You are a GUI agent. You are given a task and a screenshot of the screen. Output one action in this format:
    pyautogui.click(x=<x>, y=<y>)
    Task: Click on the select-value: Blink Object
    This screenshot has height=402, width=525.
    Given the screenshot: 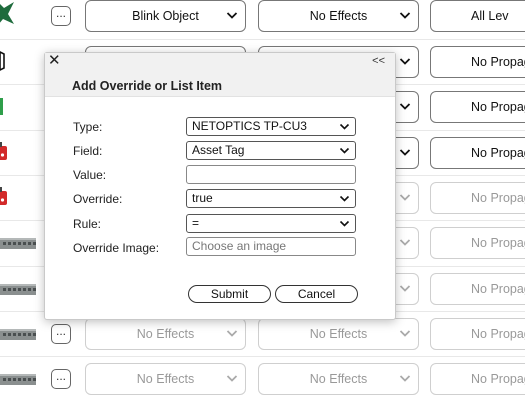 What is the action you would take?
    pyautogui.click(x=165, y=16)
    